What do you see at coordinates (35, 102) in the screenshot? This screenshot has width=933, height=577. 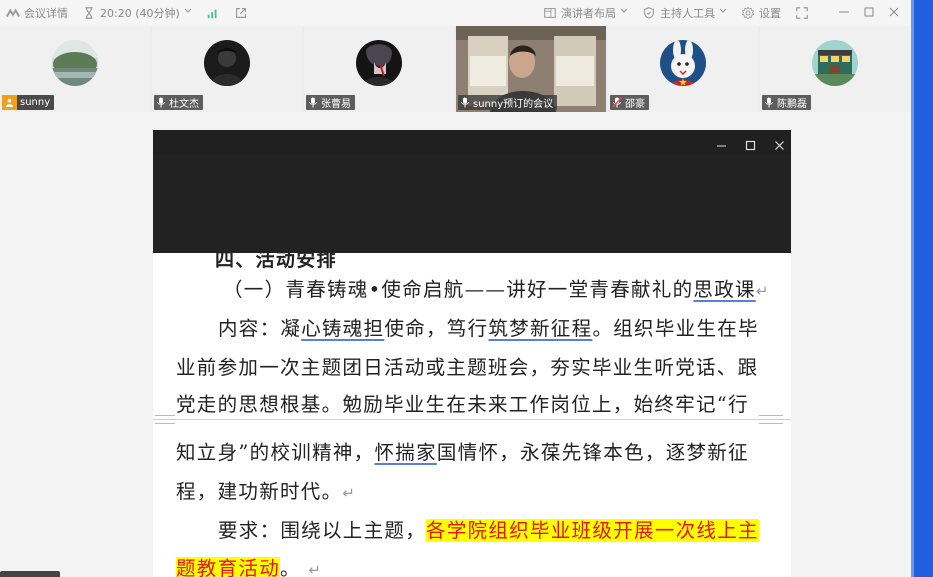 I see `participant-name: sunny` at bounding box center [35, 102].